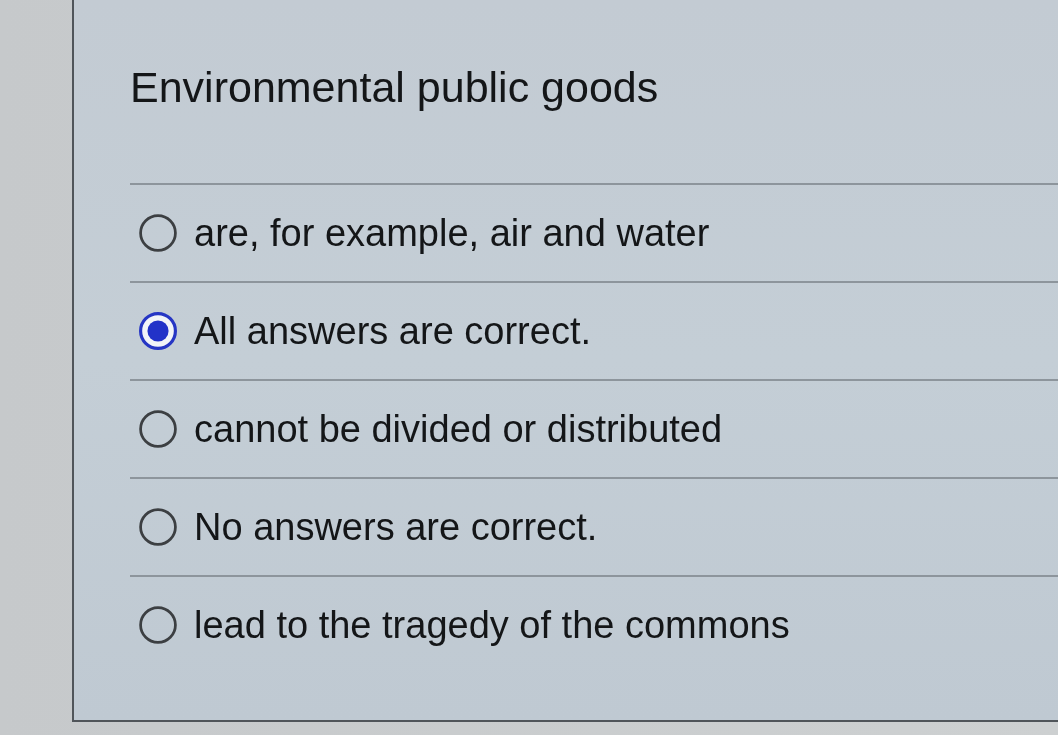 The width and height of the screenshot is (1058, 735). What do you see at coordinates (396, 527) in the screenshot?
I see `option-label: No answers are correct.` at bounding box center [396, 527].